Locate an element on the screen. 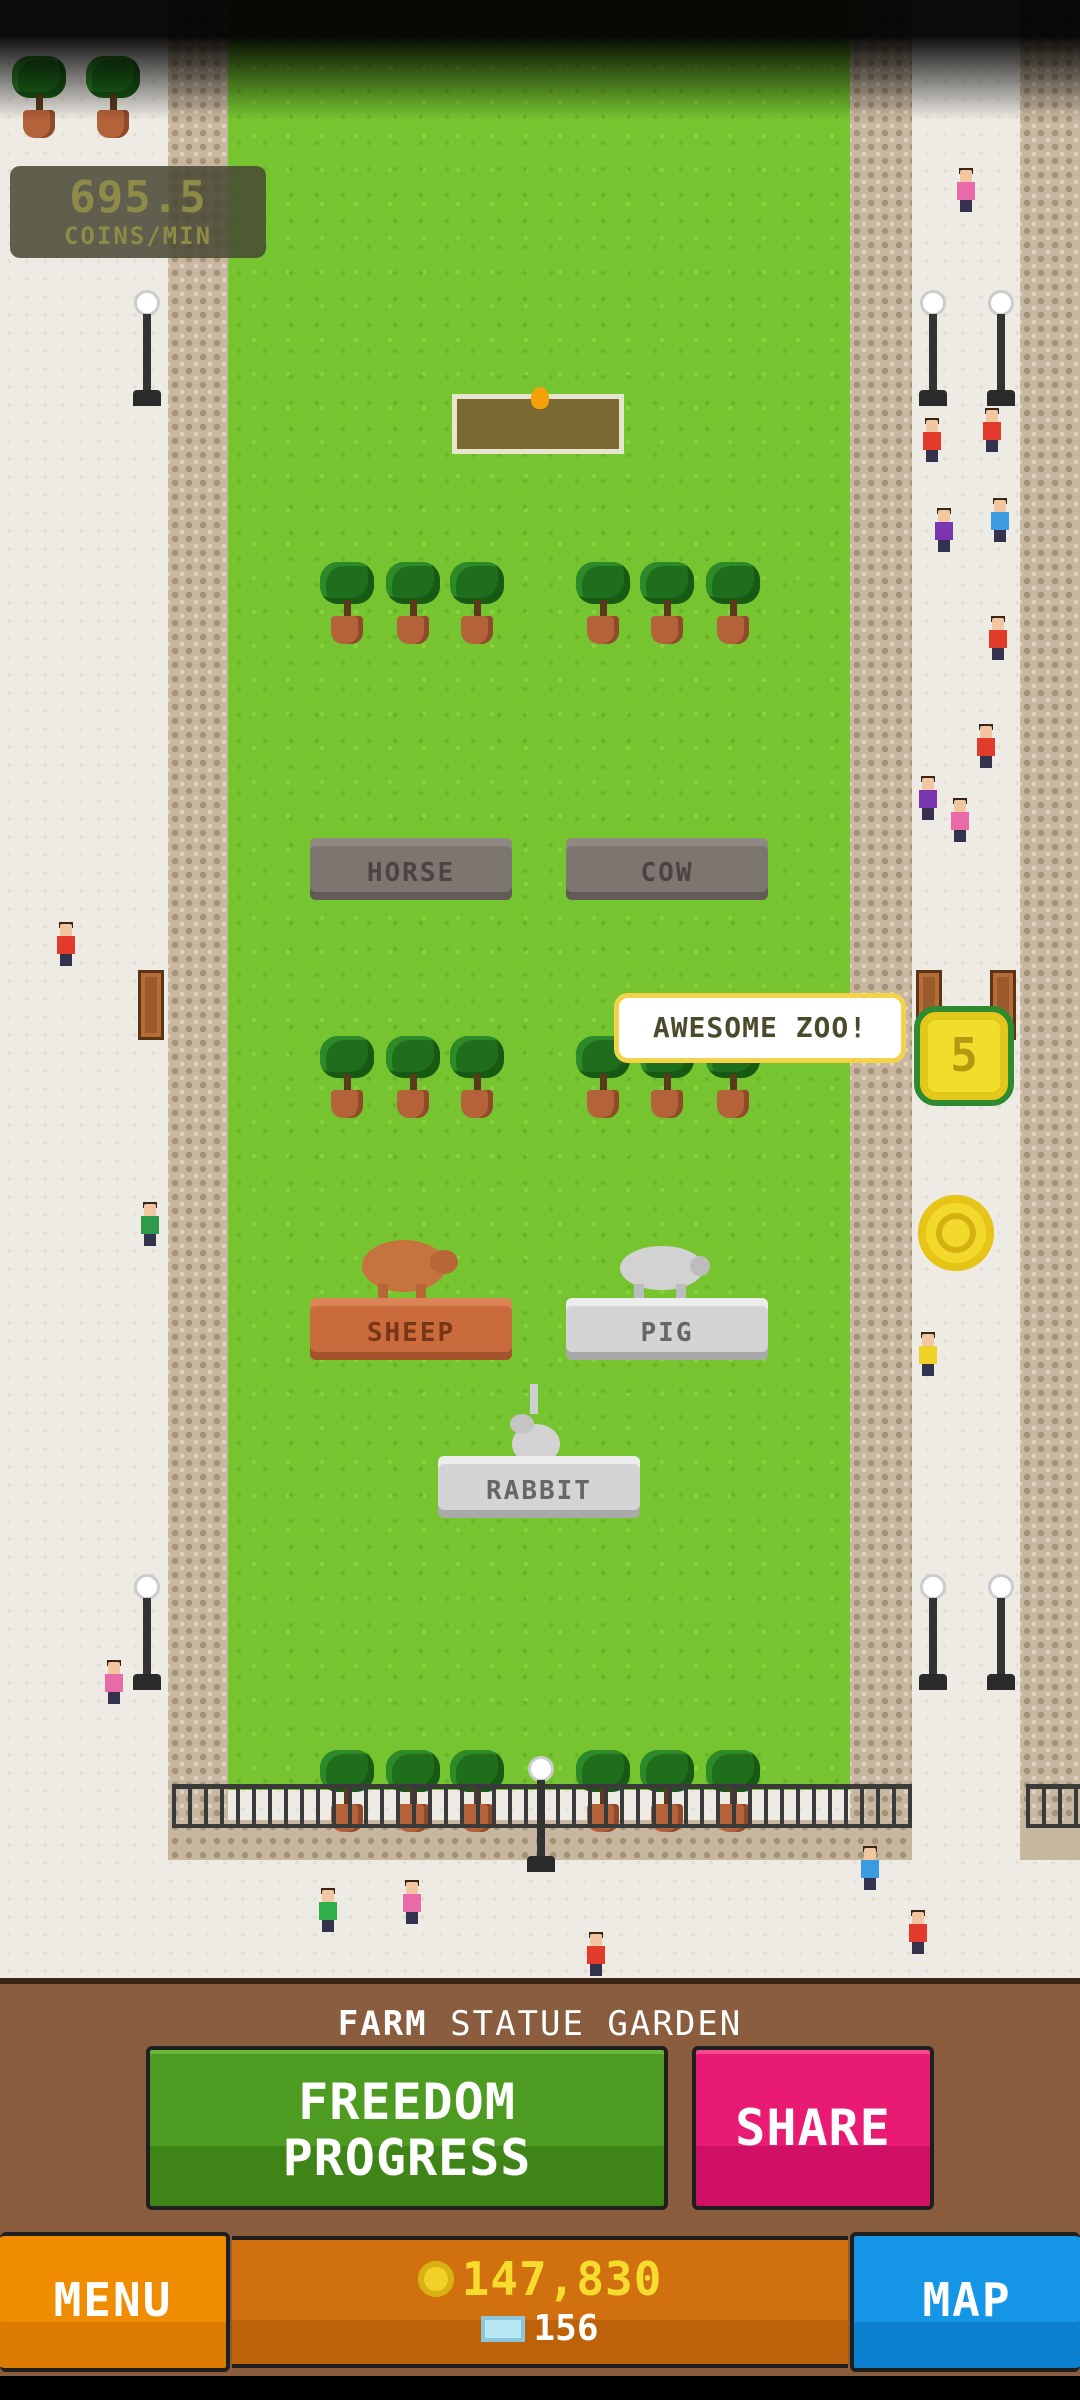 This screenshot has width=1080, height=2400. gem-balance: 156 is located at coordinates (540, 2328).